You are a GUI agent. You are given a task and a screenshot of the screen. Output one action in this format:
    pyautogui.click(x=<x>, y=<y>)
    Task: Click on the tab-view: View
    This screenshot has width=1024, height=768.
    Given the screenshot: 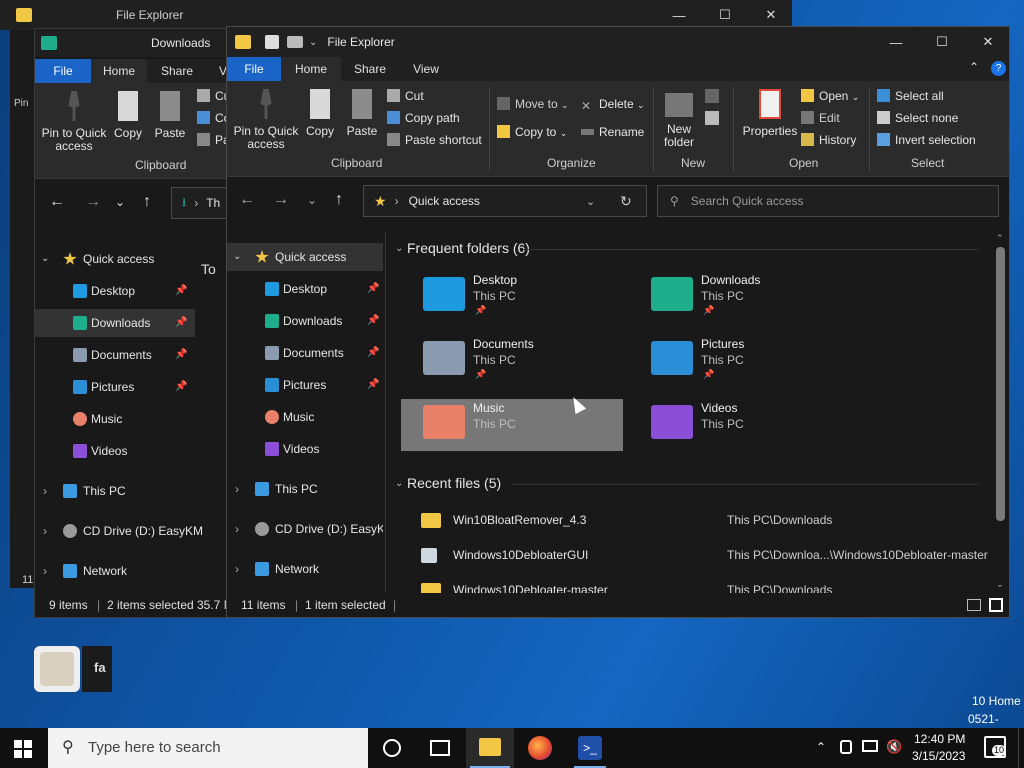 What is the action you would take?
    pyautogui.click(x=426, y=69)
    